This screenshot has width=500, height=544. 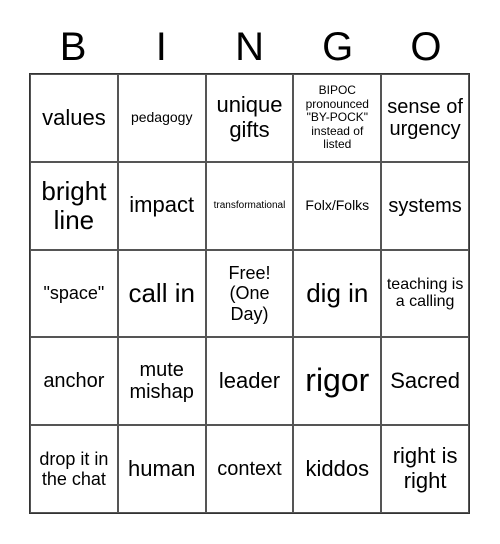 What do you see at coordinates (161, 469) in the screenshot?
I see `bingo-cell: human` at bounding box center [161, 469].